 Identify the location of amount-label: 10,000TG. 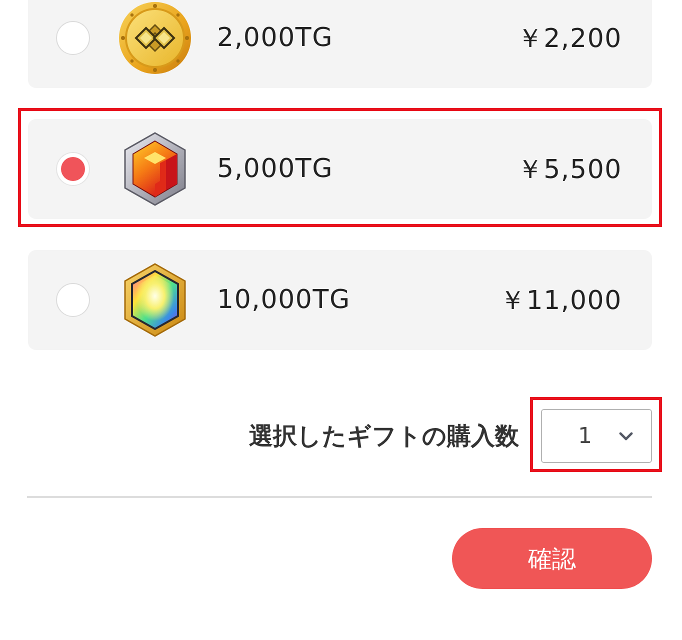
(283, 300).